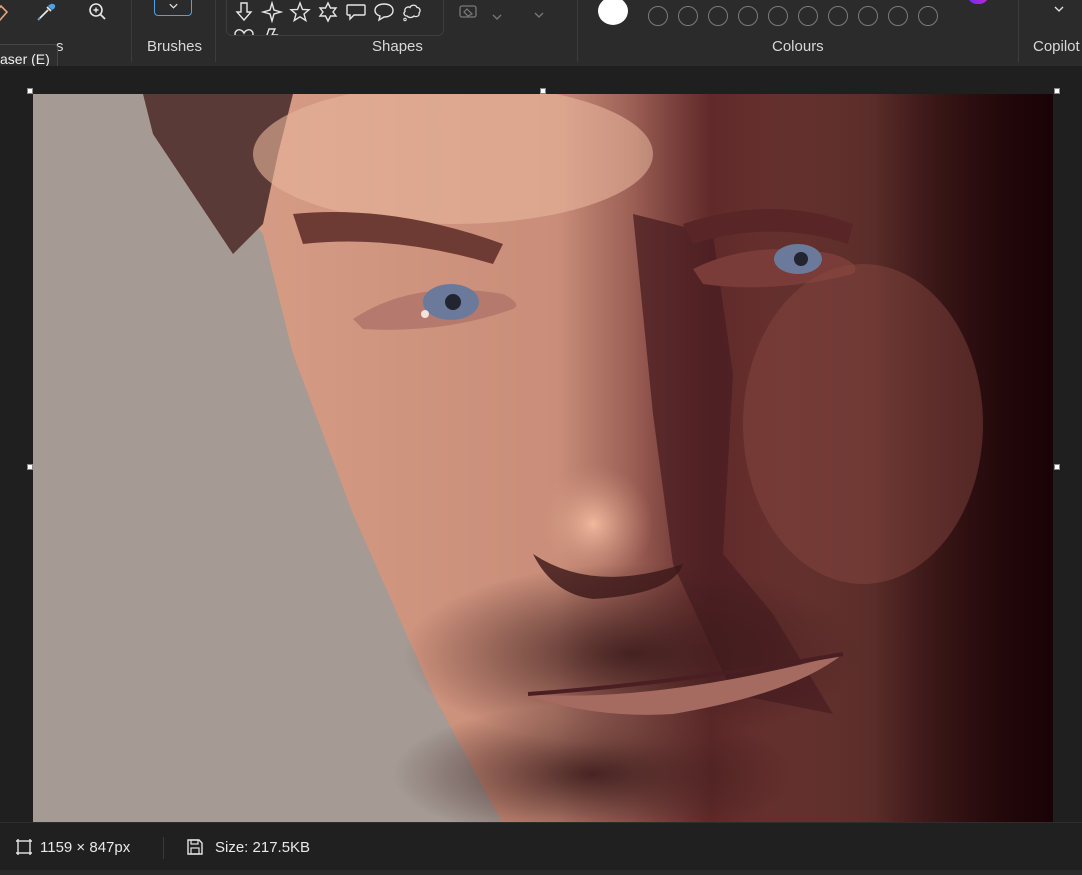  Describe the element at coordinates (272, 12) in the screenshot. I see `four-point-star-shape-icon` at that location.